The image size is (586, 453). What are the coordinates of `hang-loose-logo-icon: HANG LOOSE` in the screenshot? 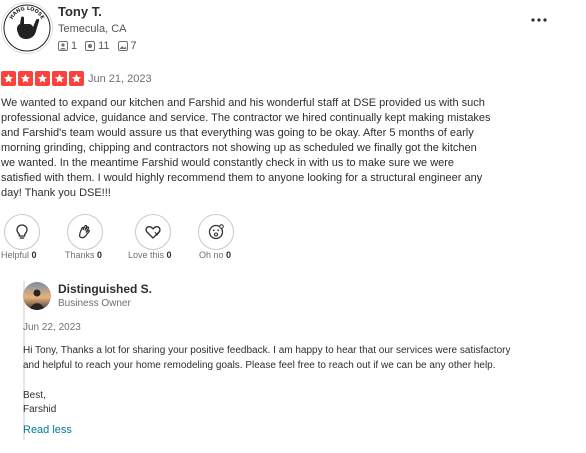 It's located at (27, 28).